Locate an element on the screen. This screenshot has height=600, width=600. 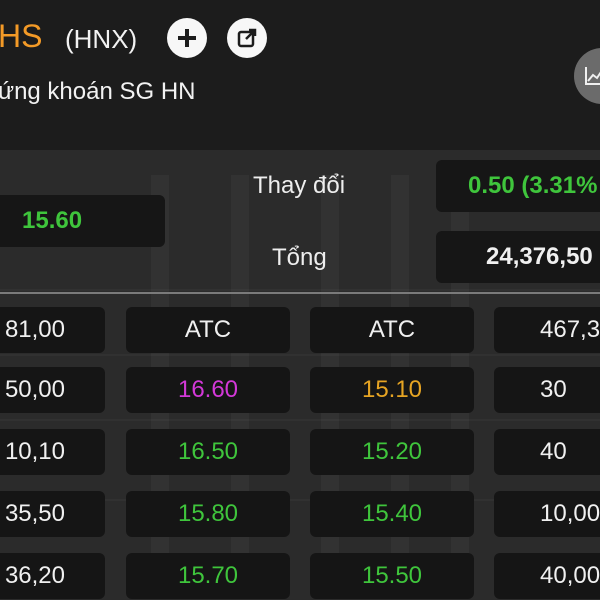
ask-volume: 40,00 is located at coordinates (547, 576).